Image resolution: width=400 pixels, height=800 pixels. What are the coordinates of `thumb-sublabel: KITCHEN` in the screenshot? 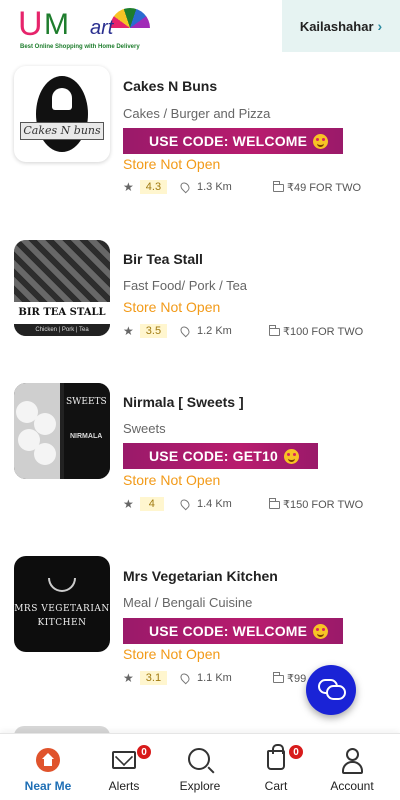 It's located at (62, 623).